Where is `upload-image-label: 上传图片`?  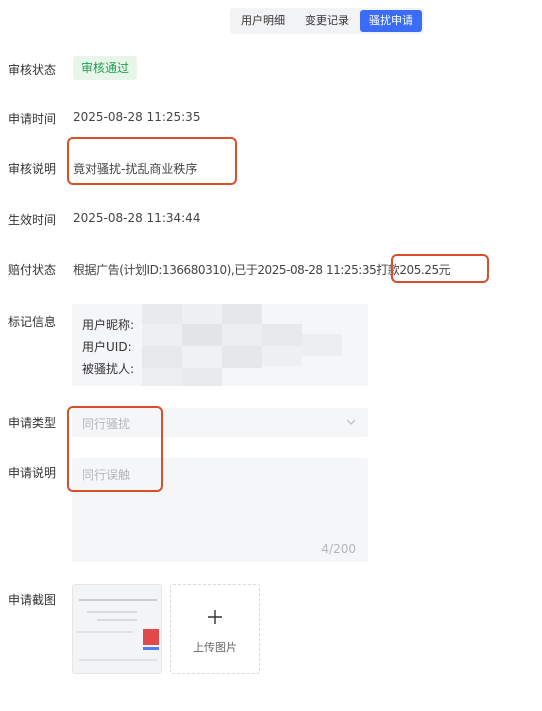
upload-image-label: 上传图片 is located at coordinates (215, 647).